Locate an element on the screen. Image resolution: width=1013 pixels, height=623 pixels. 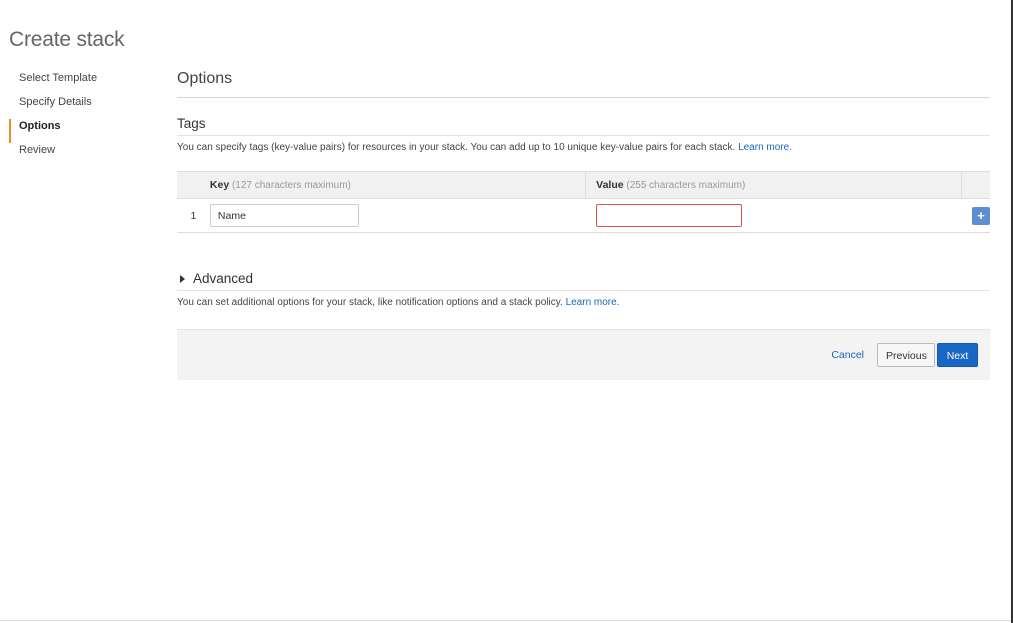
tags-heading: Tags is located at coordinates (583, 126).